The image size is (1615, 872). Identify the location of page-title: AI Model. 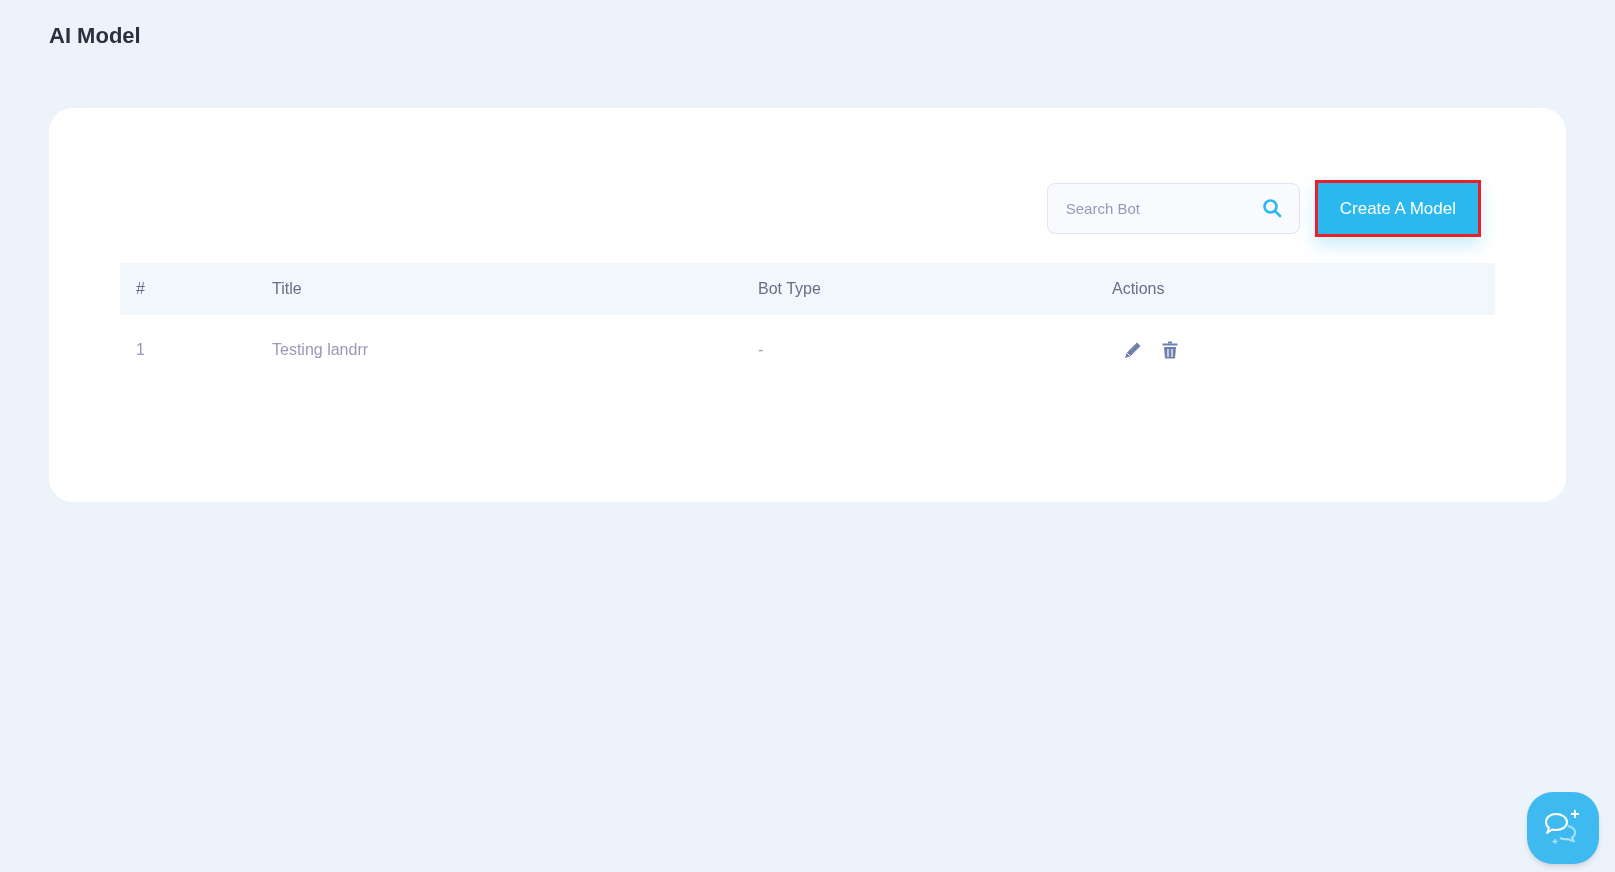
(95, 36).